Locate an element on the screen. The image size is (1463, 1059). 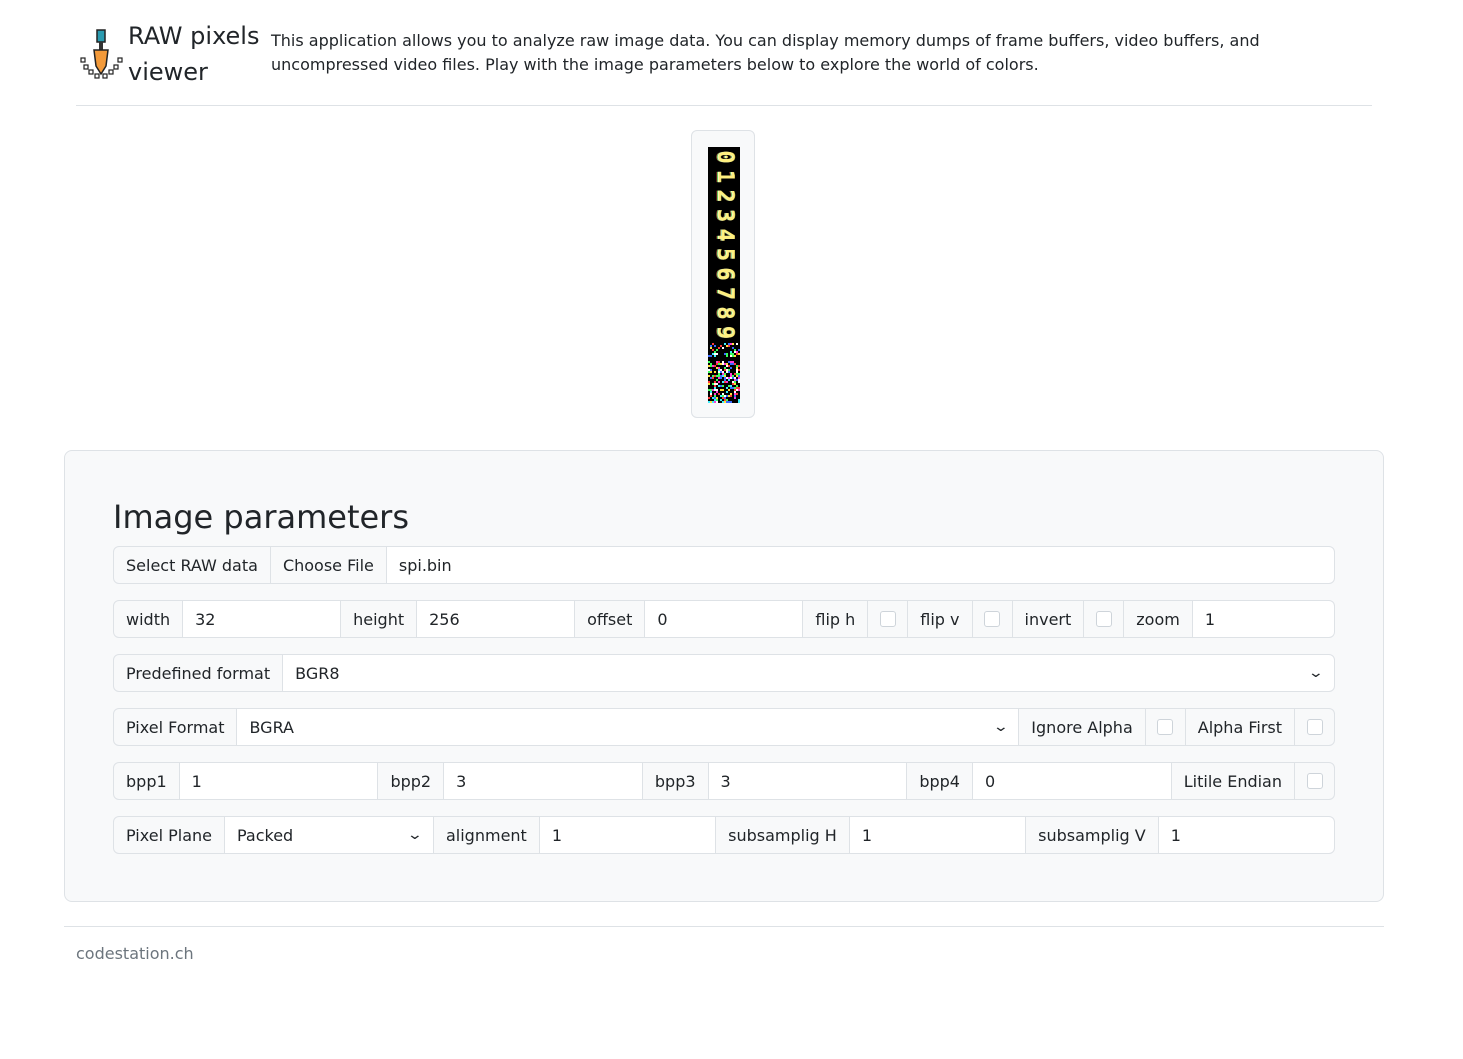
bpp1-input: 1 is located at coordinates (278, 781).